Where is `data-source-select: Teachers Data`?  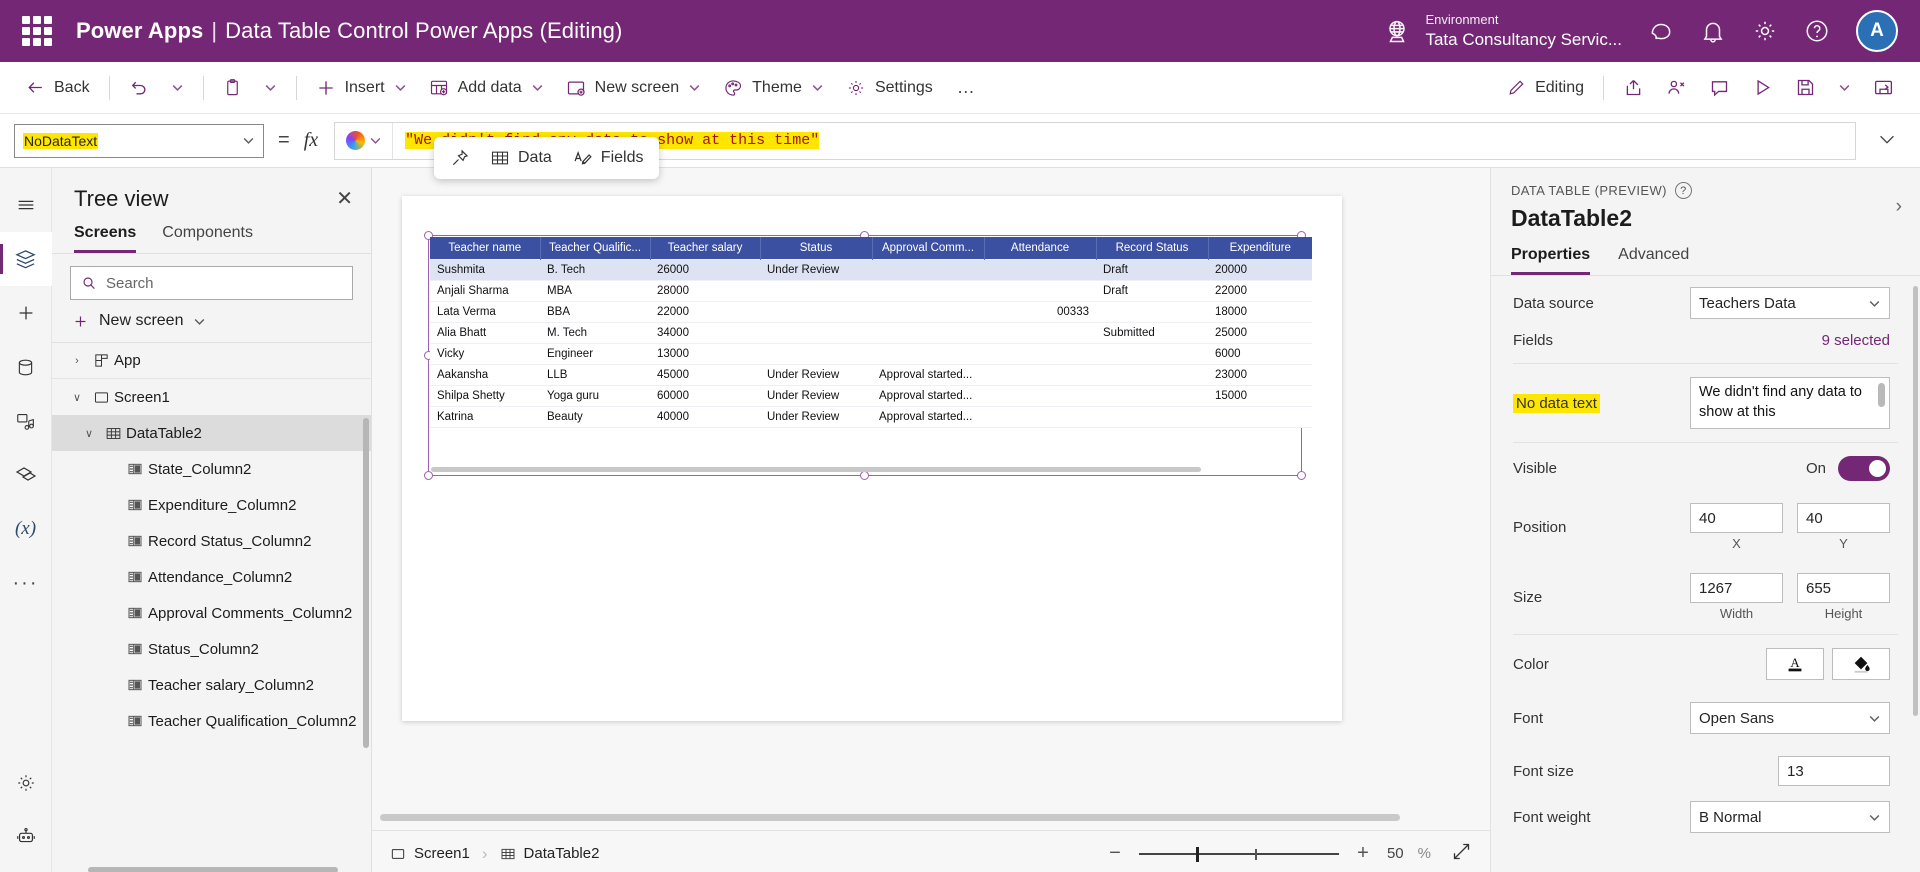 data-source-select: Teachers Data is located at coordinates (1790, 303).